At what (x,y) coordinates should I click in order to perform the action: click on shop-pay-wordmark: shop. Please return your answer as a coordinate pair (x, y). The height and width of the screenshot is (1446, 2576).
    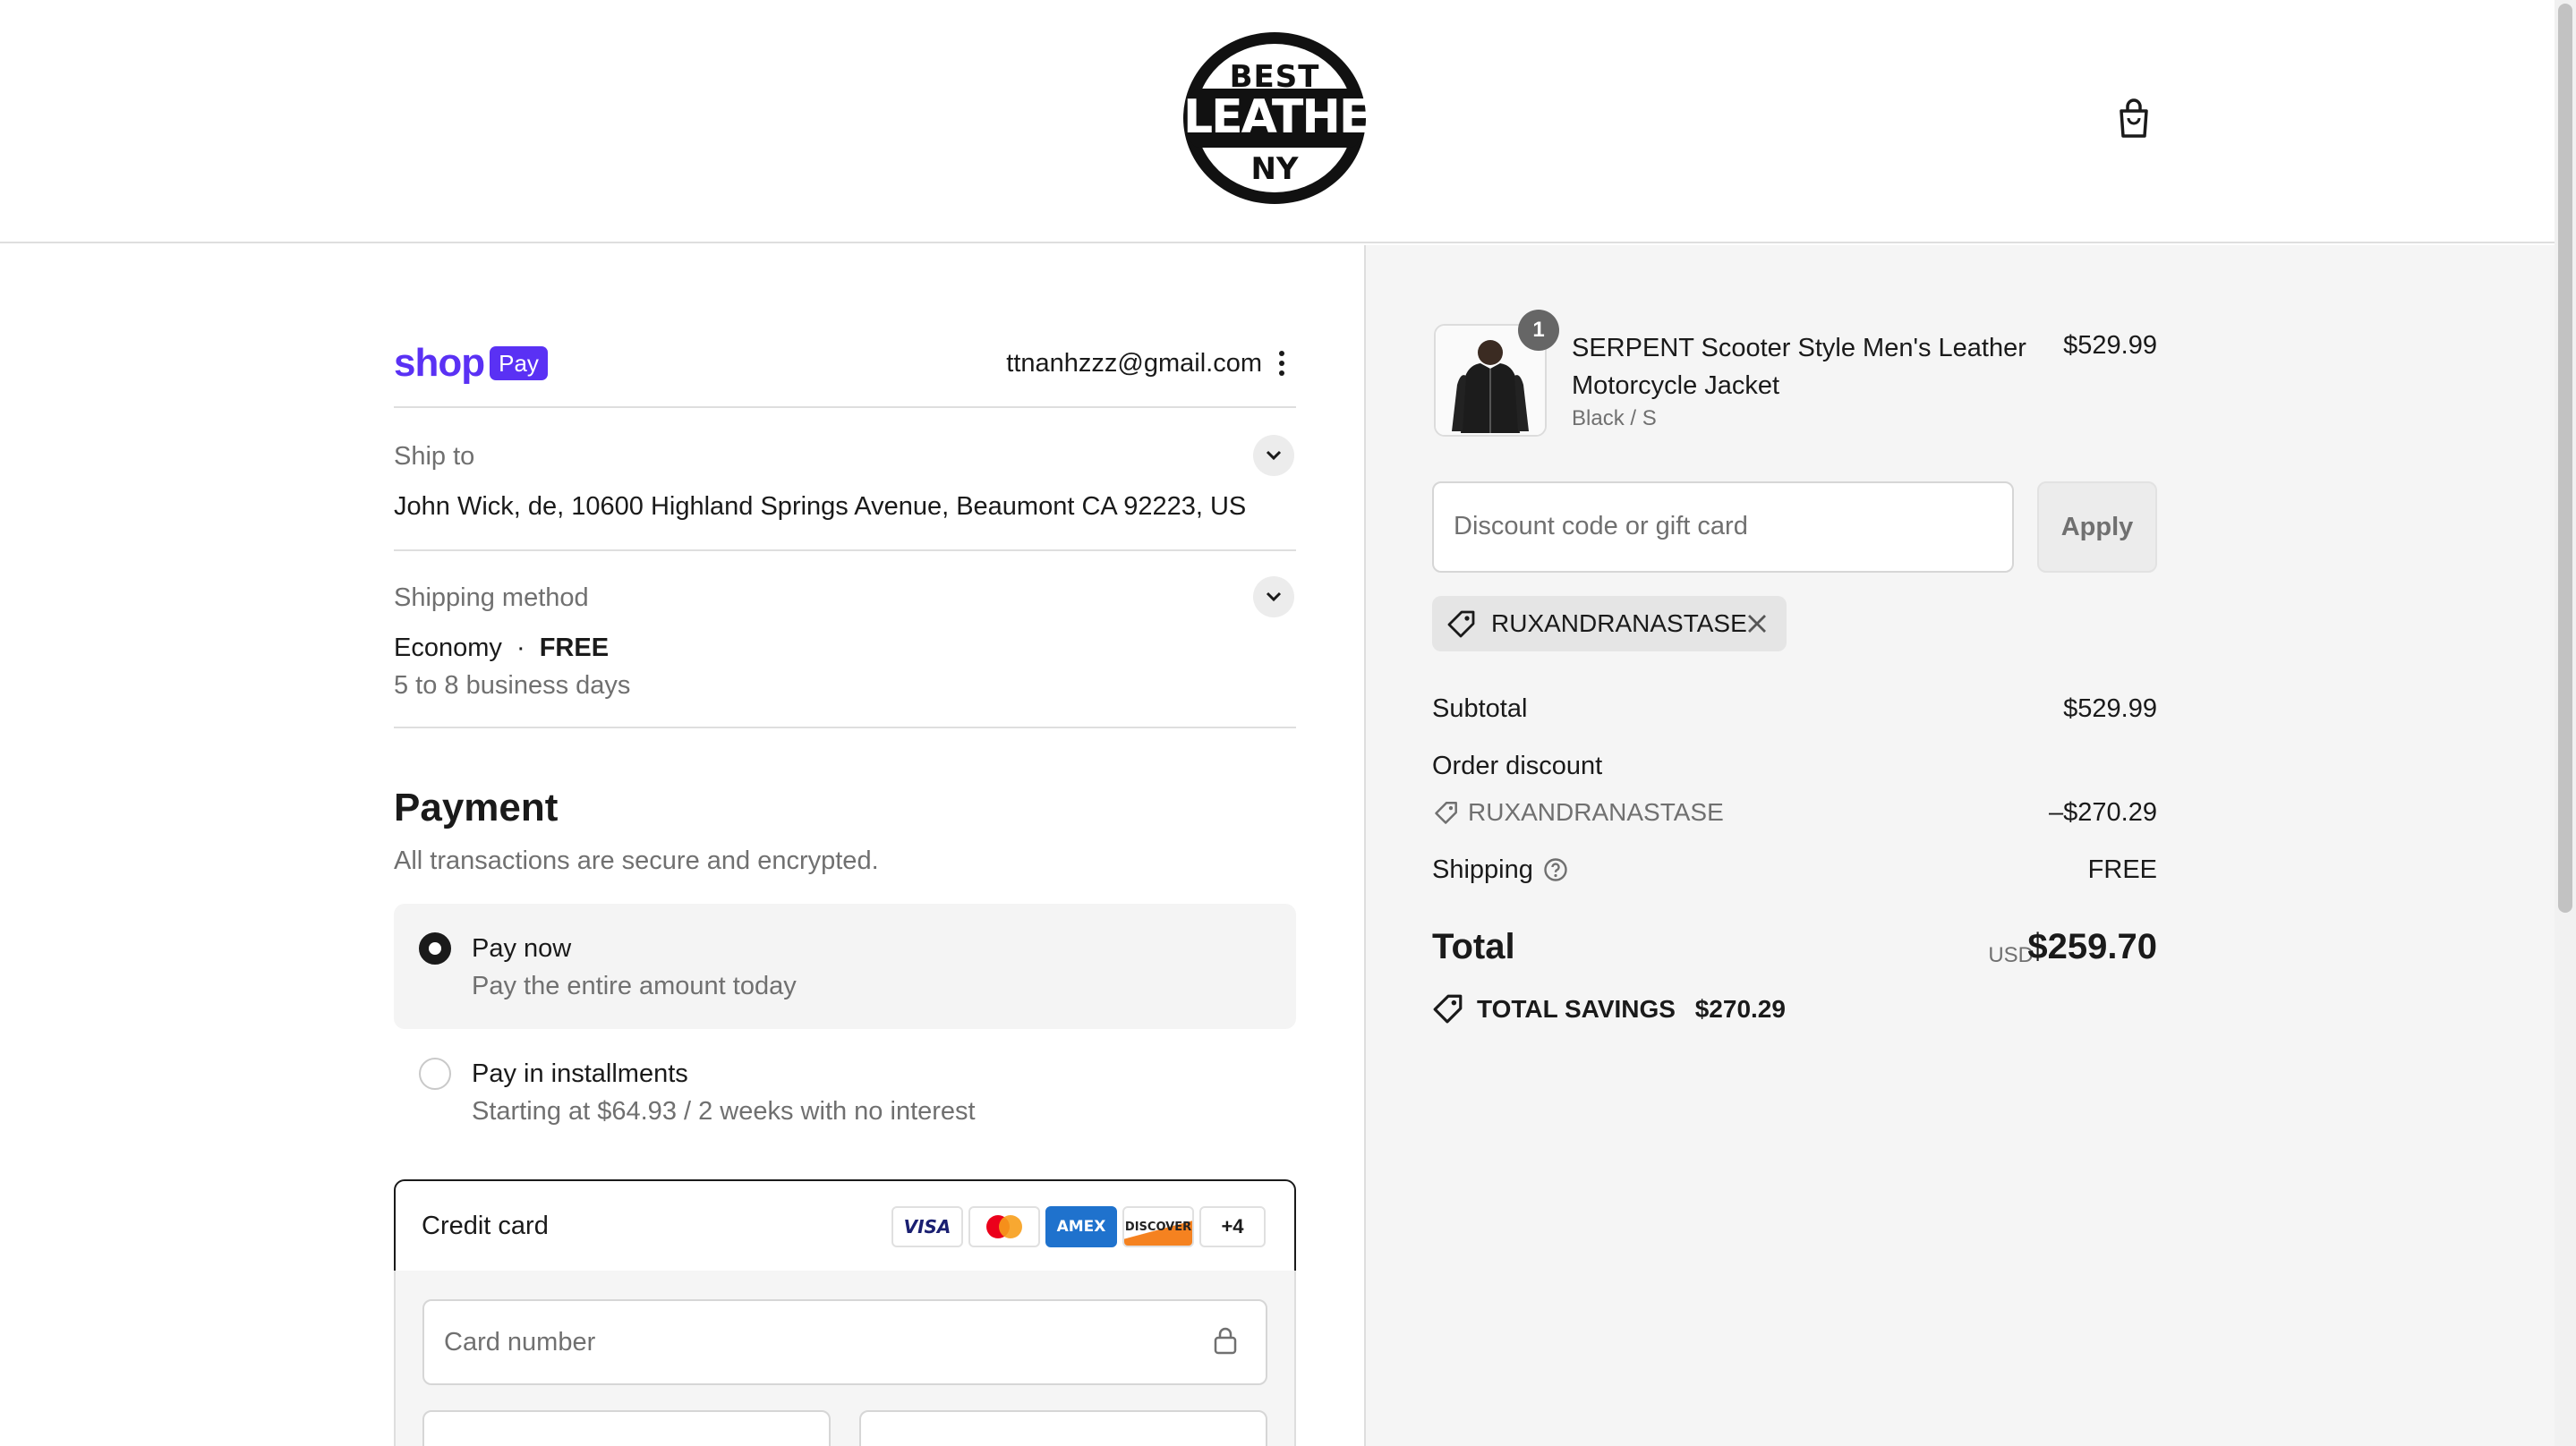
    Looking at the image, I should click on (439, 363).